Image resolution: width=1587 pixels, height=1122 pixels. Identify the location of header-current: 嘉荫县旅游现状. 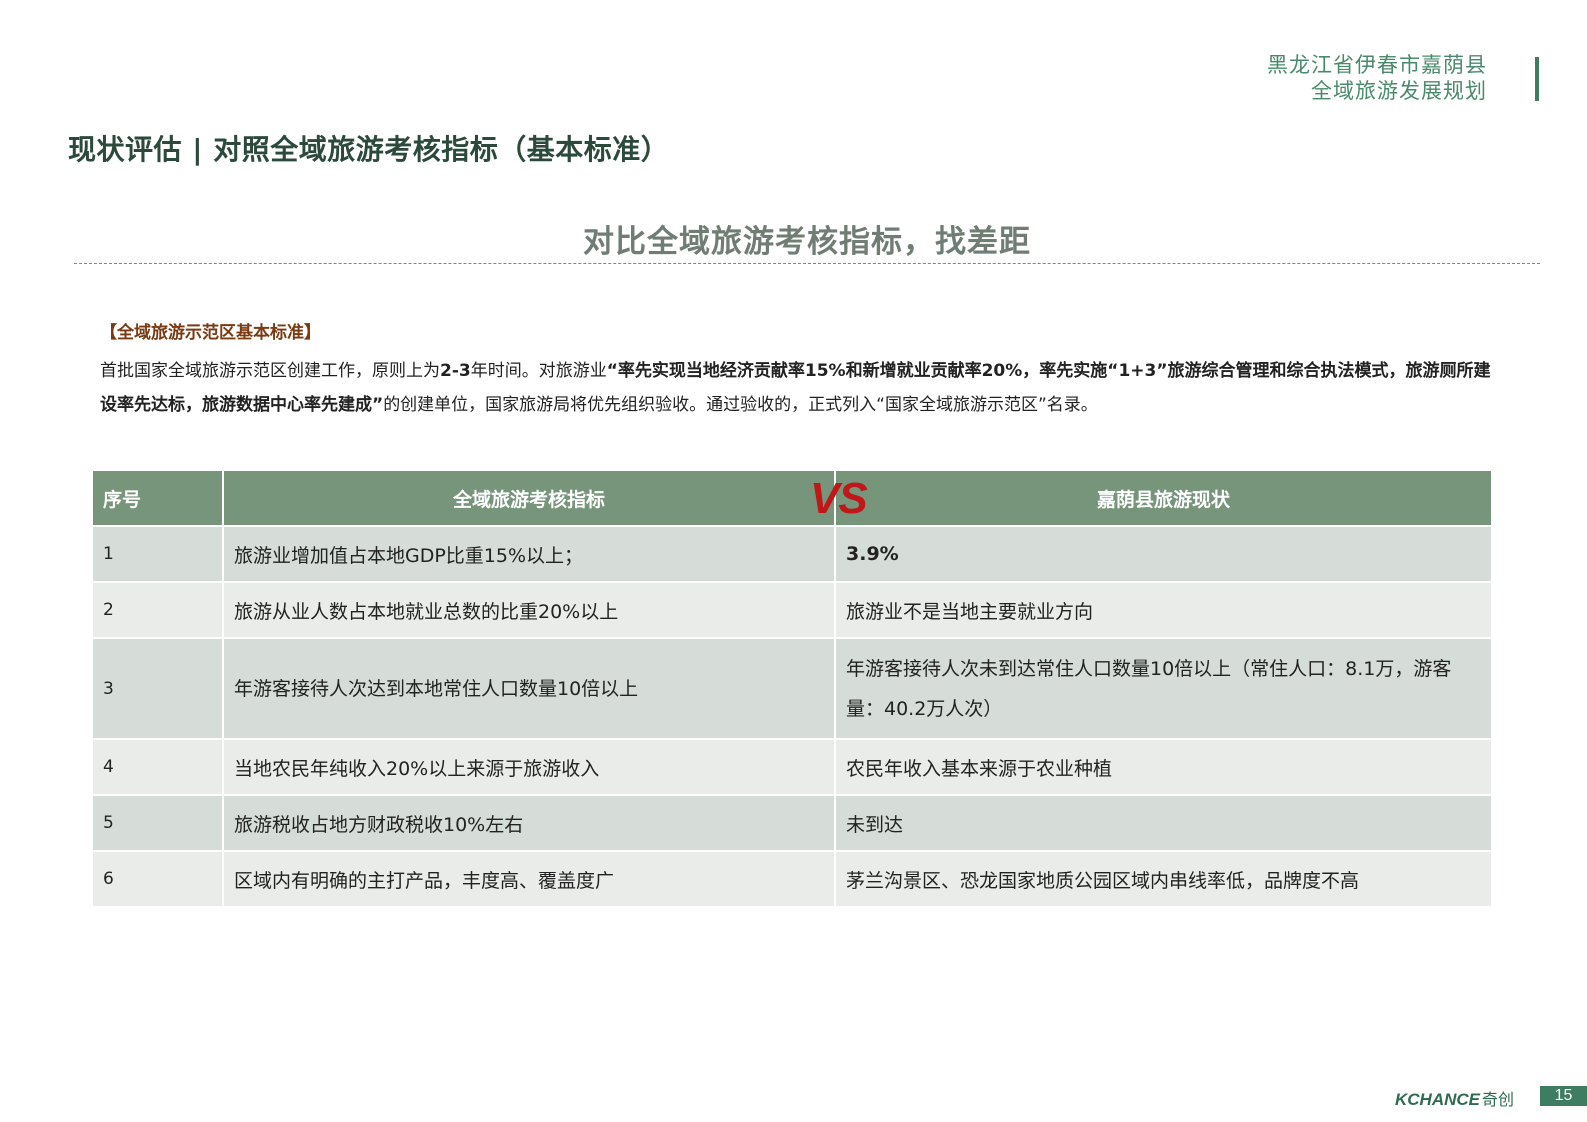
(1163, 498).